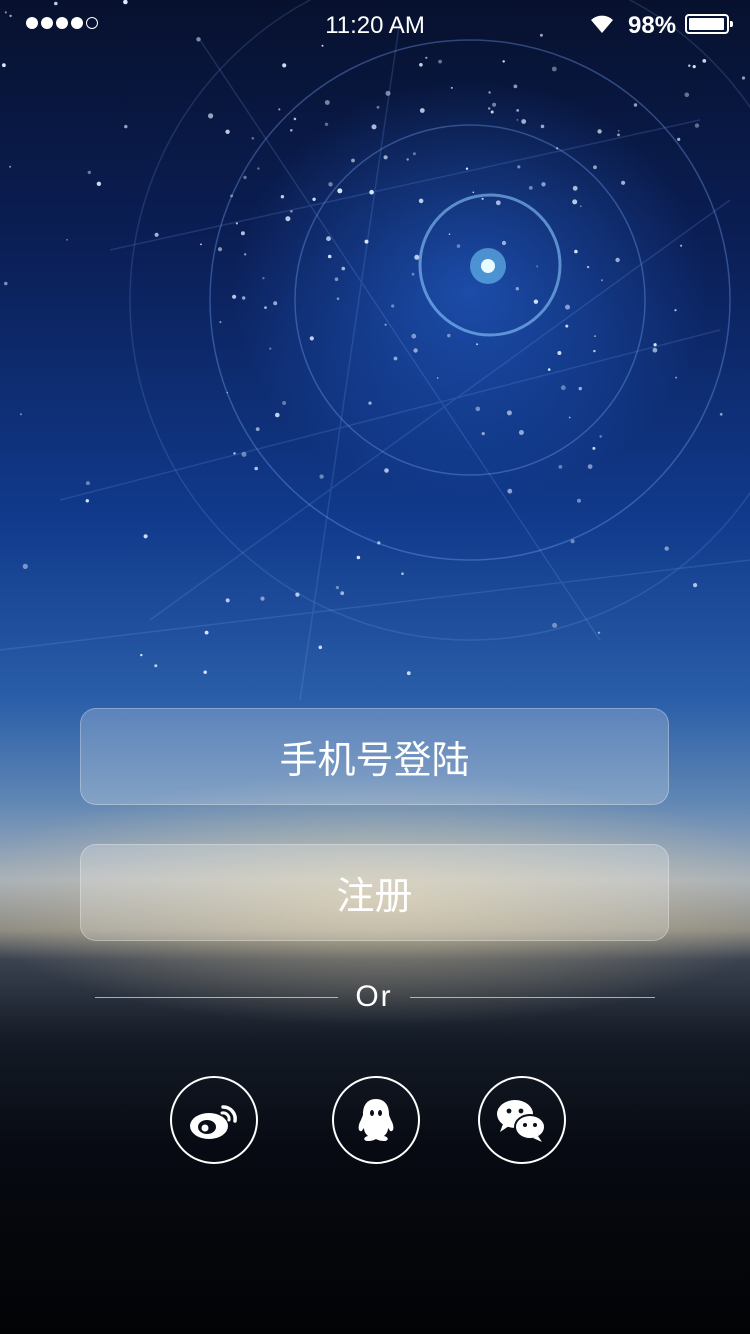 Image resolution: width=750 pixels, height=1334 pixels. Describe the element at coordinates (532, 997) in the screenshot. I see `divider-line-right` at that location.